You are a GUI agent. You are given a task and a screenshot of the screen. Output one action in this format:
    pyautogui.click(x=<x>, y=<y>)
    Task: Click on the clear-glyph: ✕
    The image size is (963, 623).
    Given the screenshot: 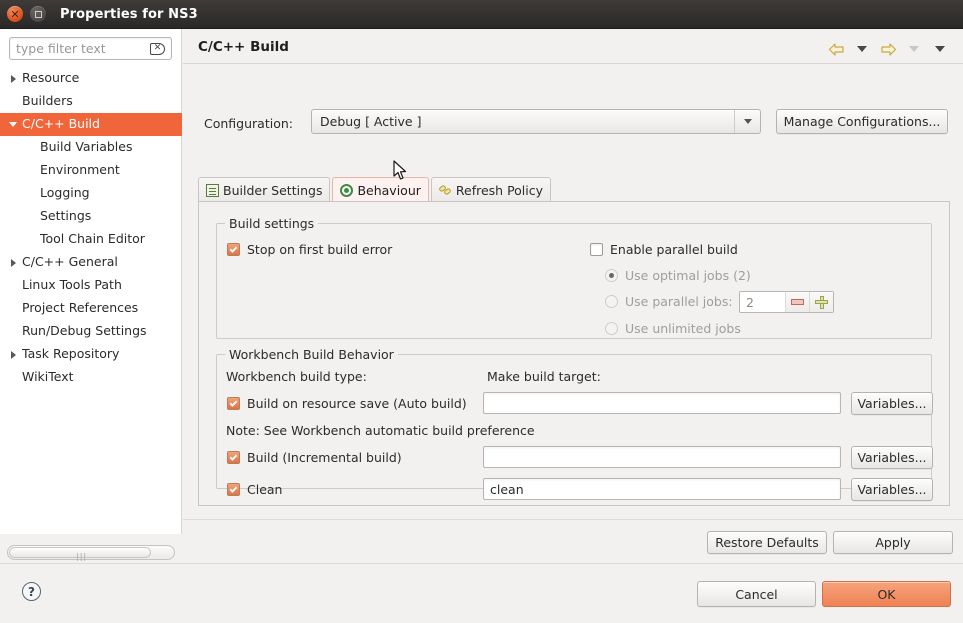 What is the action you would take?
    pyautogui.click(x=157, y=48)
    